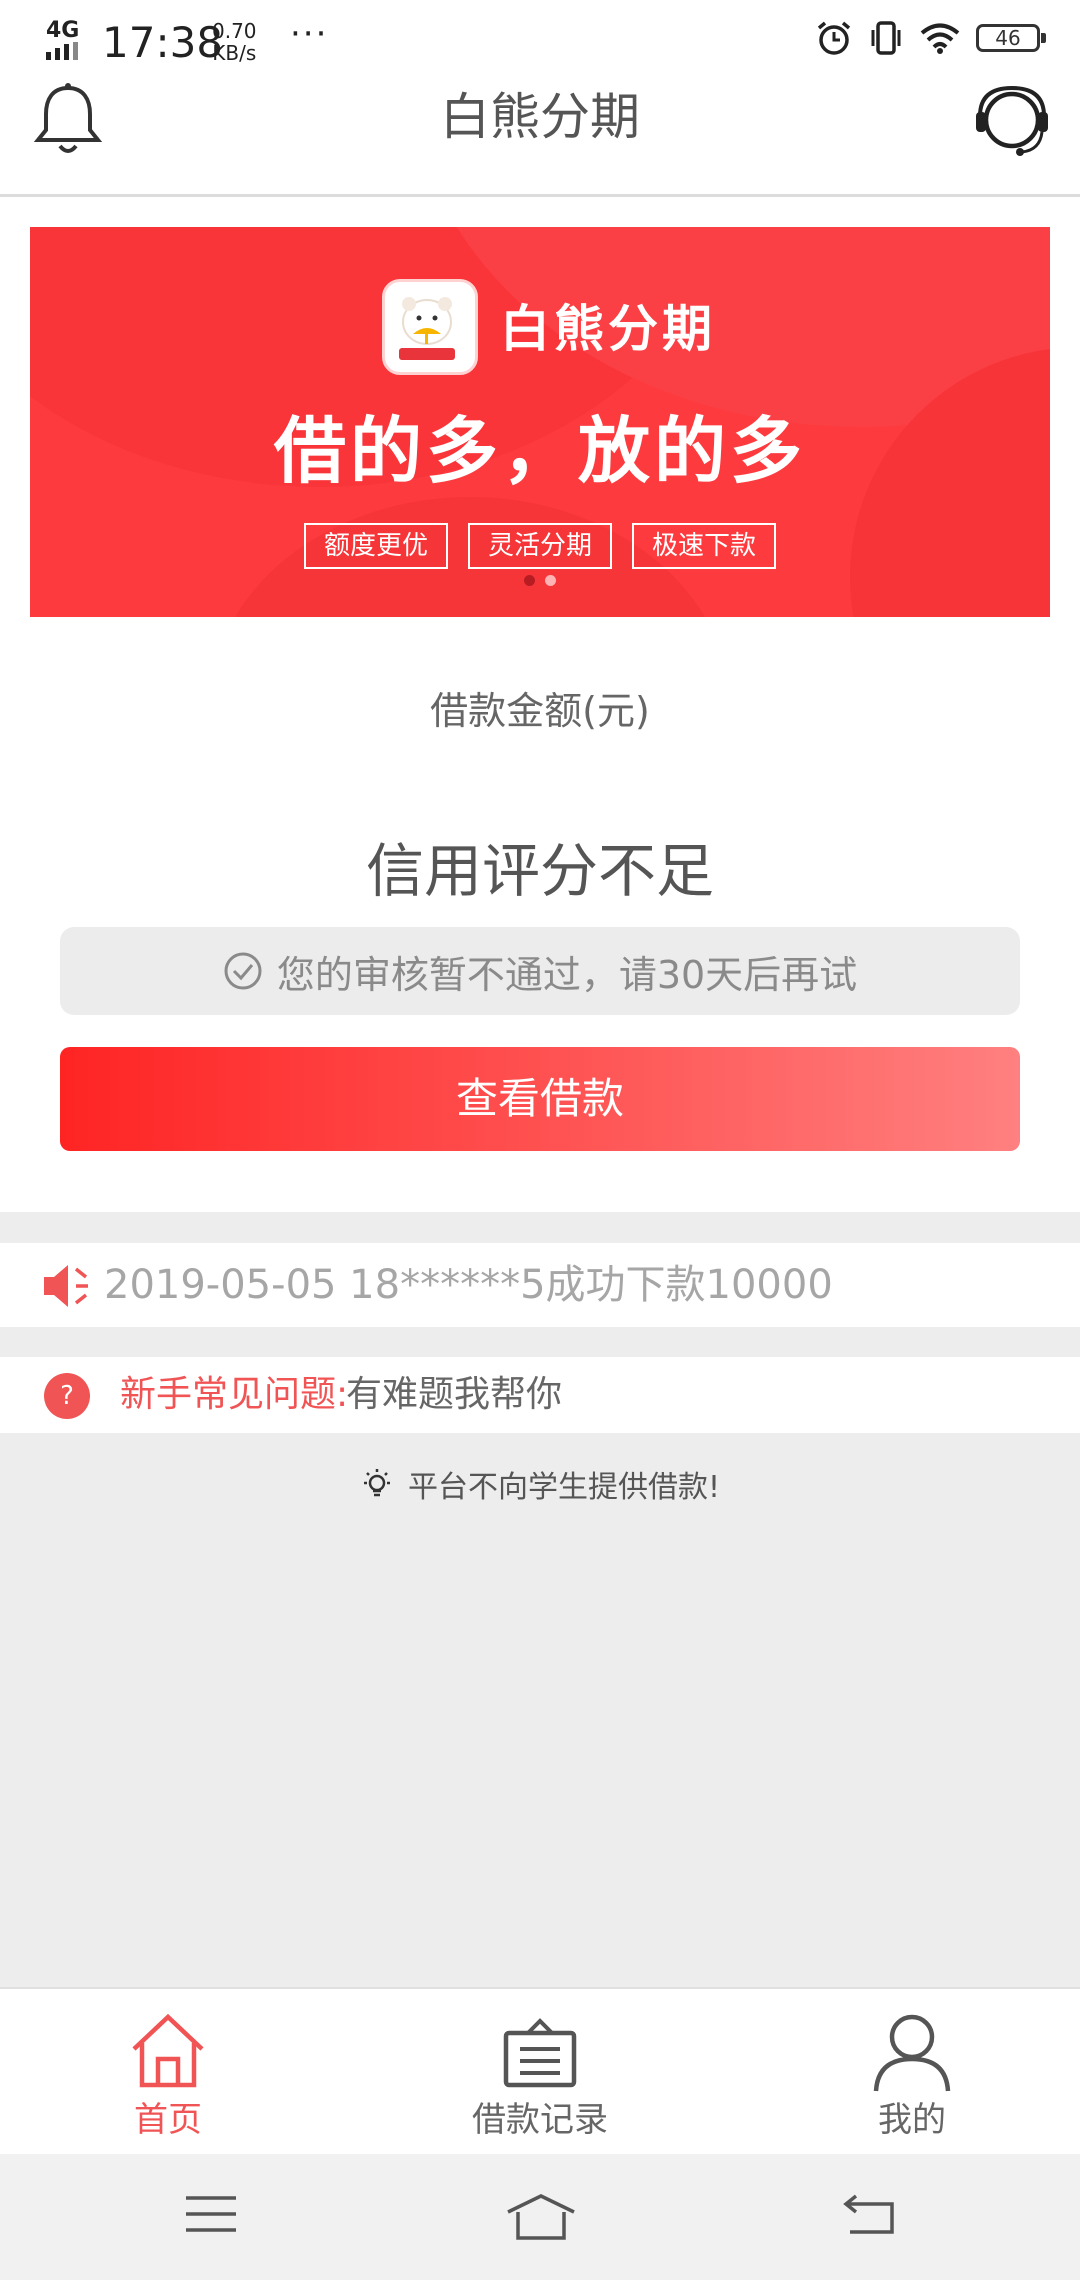 The image size is (1080, 2280). What do you see at coordinates (940, 38) in the screenshot?
I see `wifi-icon` at bounding box center [940, 38].